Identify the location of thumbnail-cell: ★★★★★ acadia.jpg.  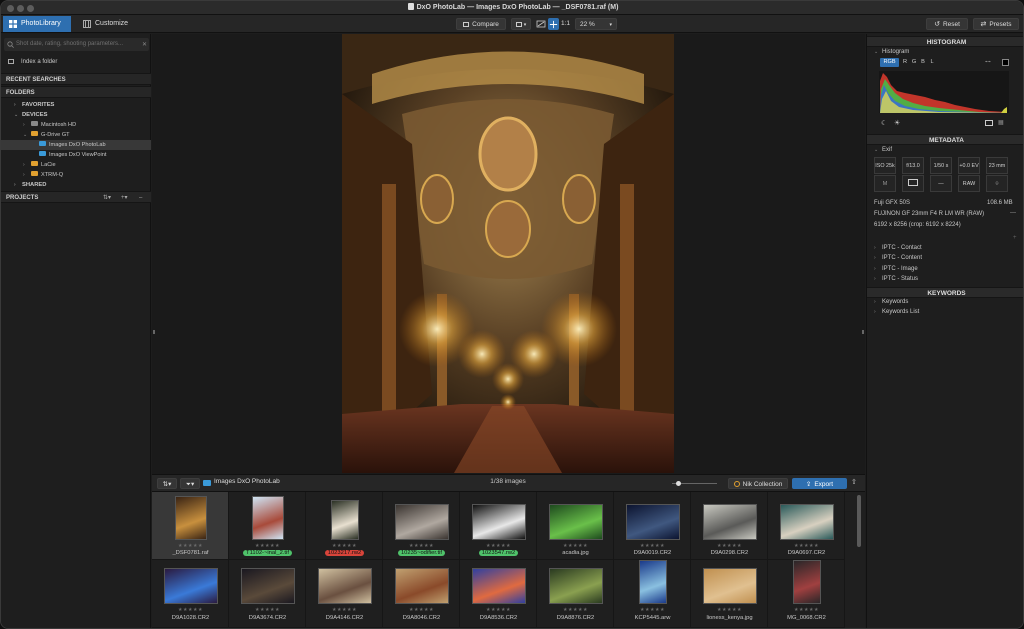
(575, 526).